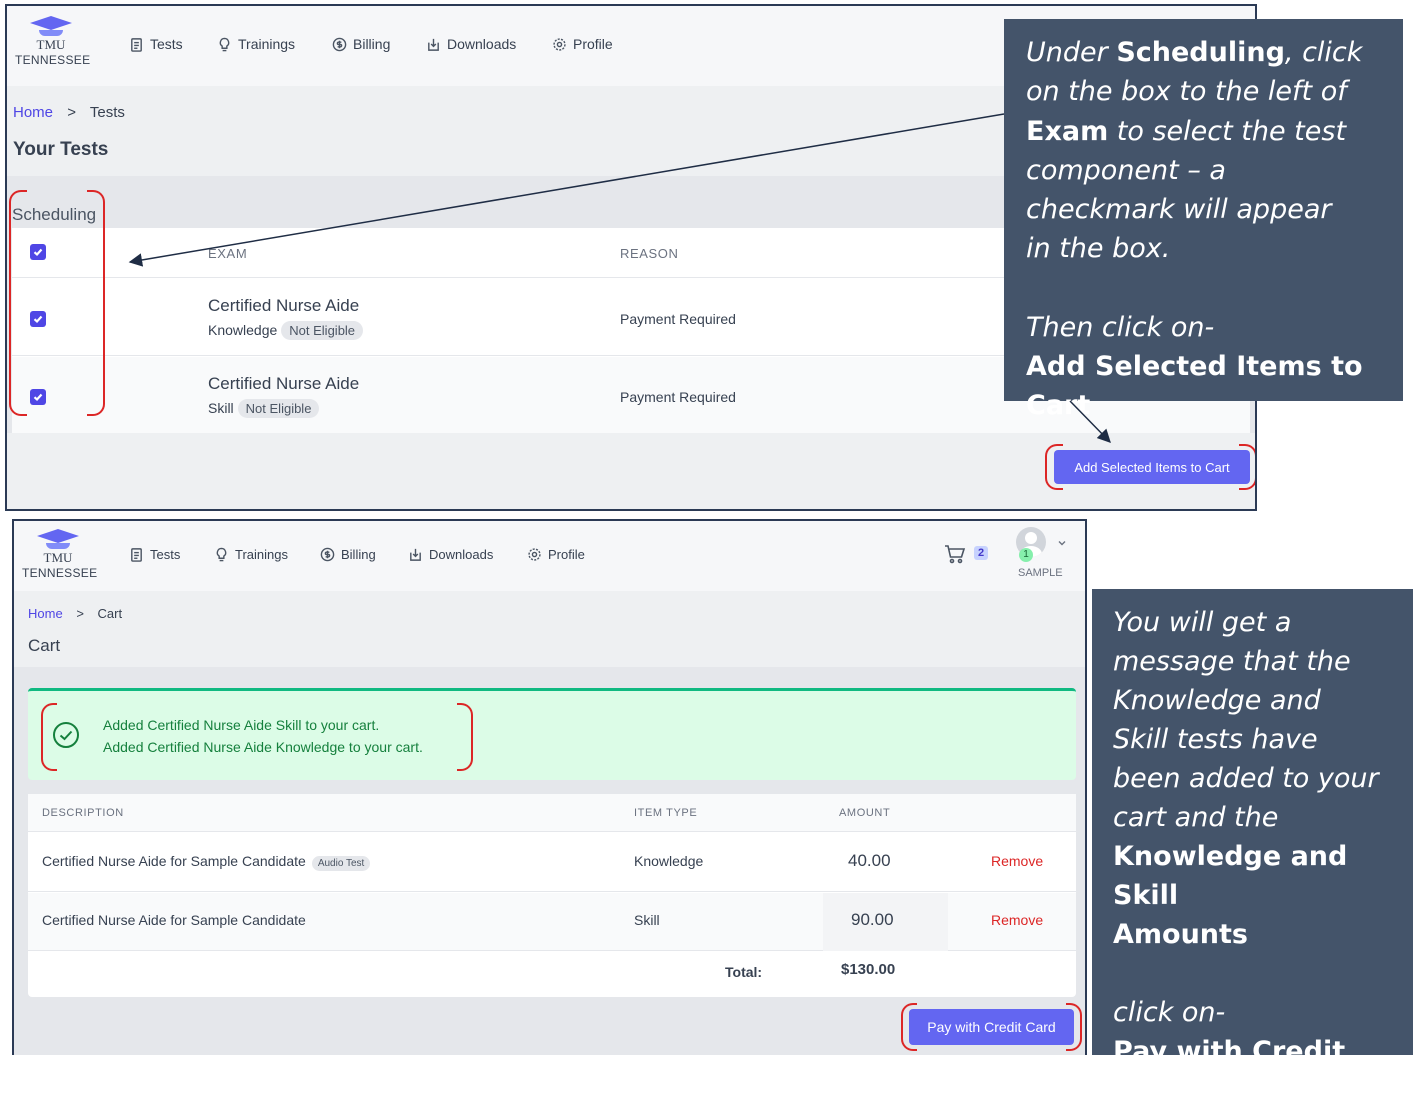  I want to click on chevron-down-icon, so click(1062, 543).